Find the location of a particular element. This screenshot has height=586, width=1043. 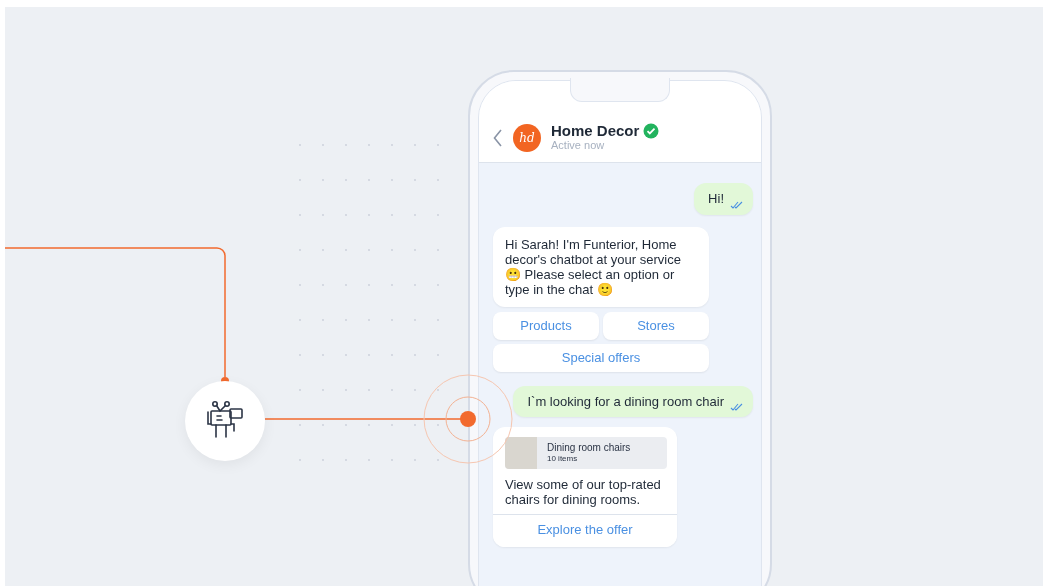

quick-reply-button: Special offers is located at coordinates (601, 357).